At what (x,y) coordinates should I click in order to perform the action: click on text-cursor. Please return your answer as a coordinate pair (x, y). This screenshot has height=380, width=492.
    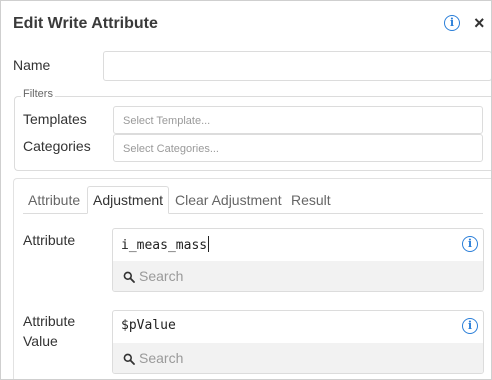
    Looking at the image, I should click on (209, 244).